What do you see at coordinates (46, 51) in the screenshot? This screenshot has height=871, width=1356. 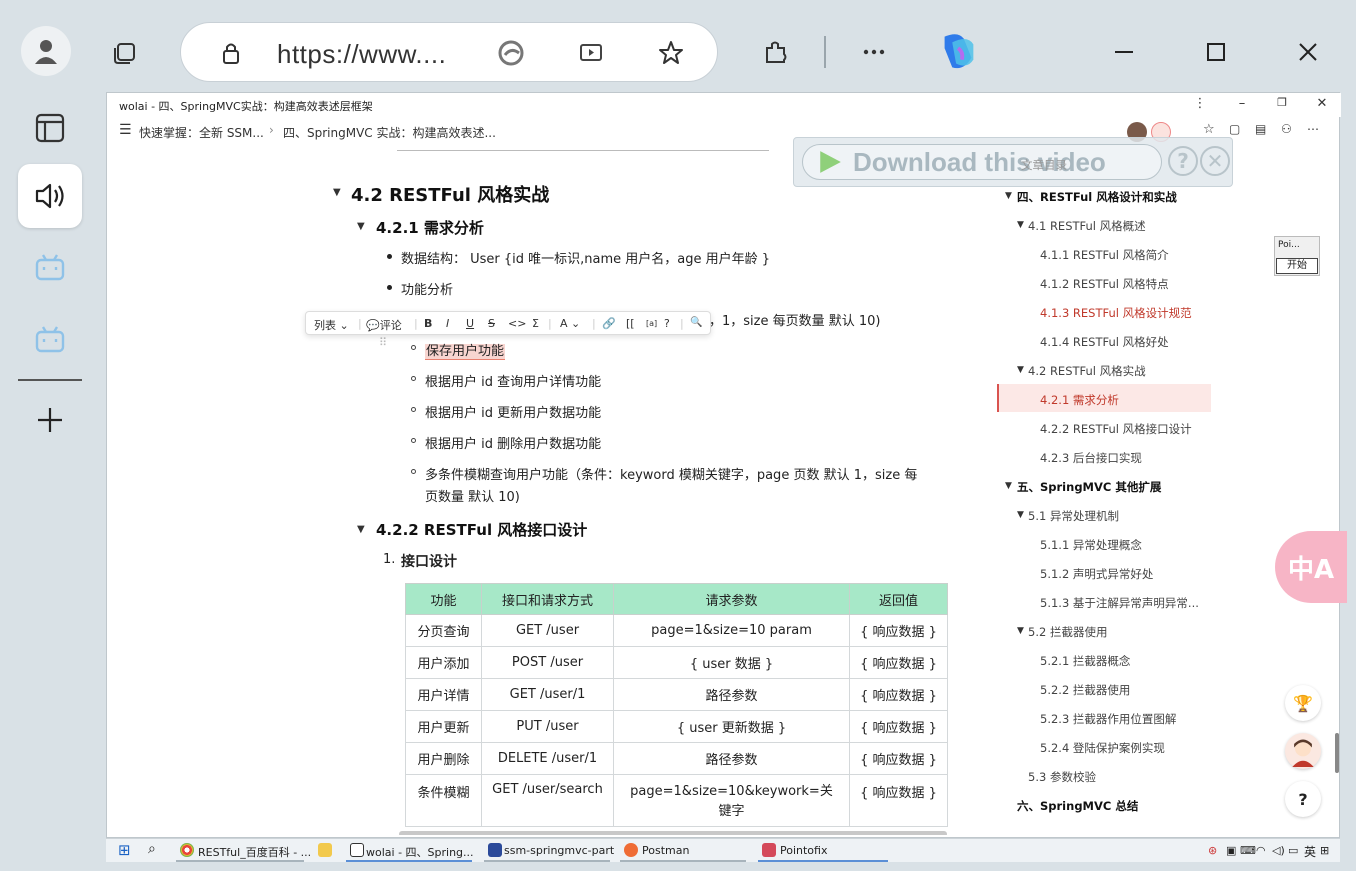 I see `profile-avatar` at bounding box center [46, 51].